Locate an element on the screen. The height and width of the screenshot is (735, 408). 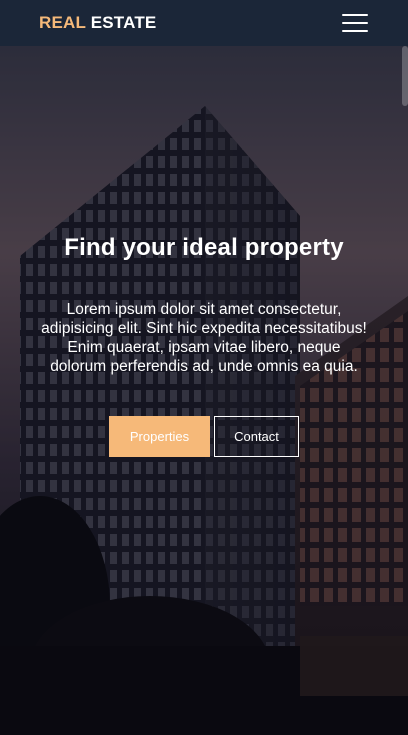
properties-button: Properties is located at coordinates (159, 436).